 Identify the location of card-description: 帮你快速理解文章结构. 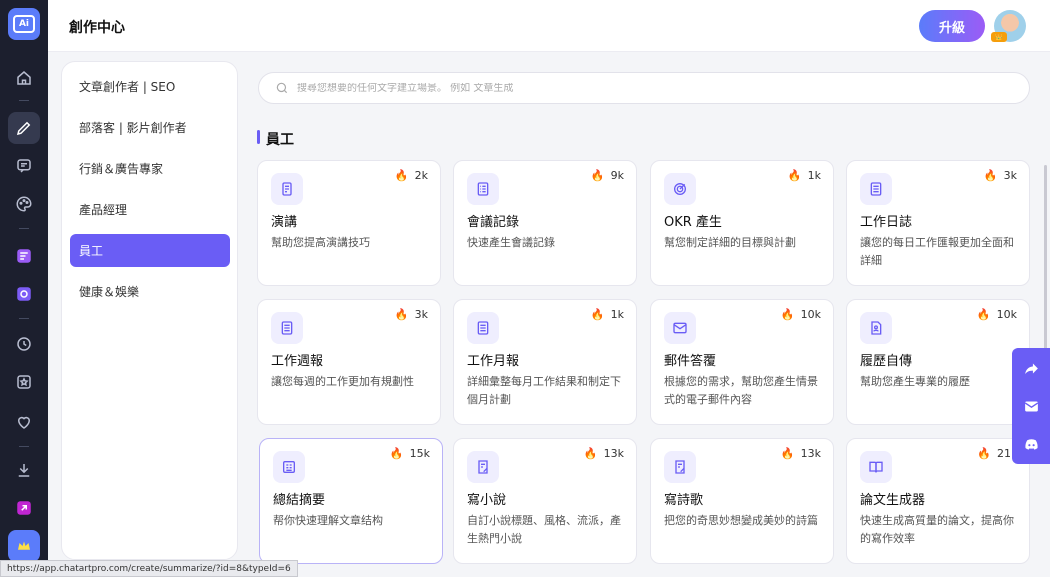
(328, 520).